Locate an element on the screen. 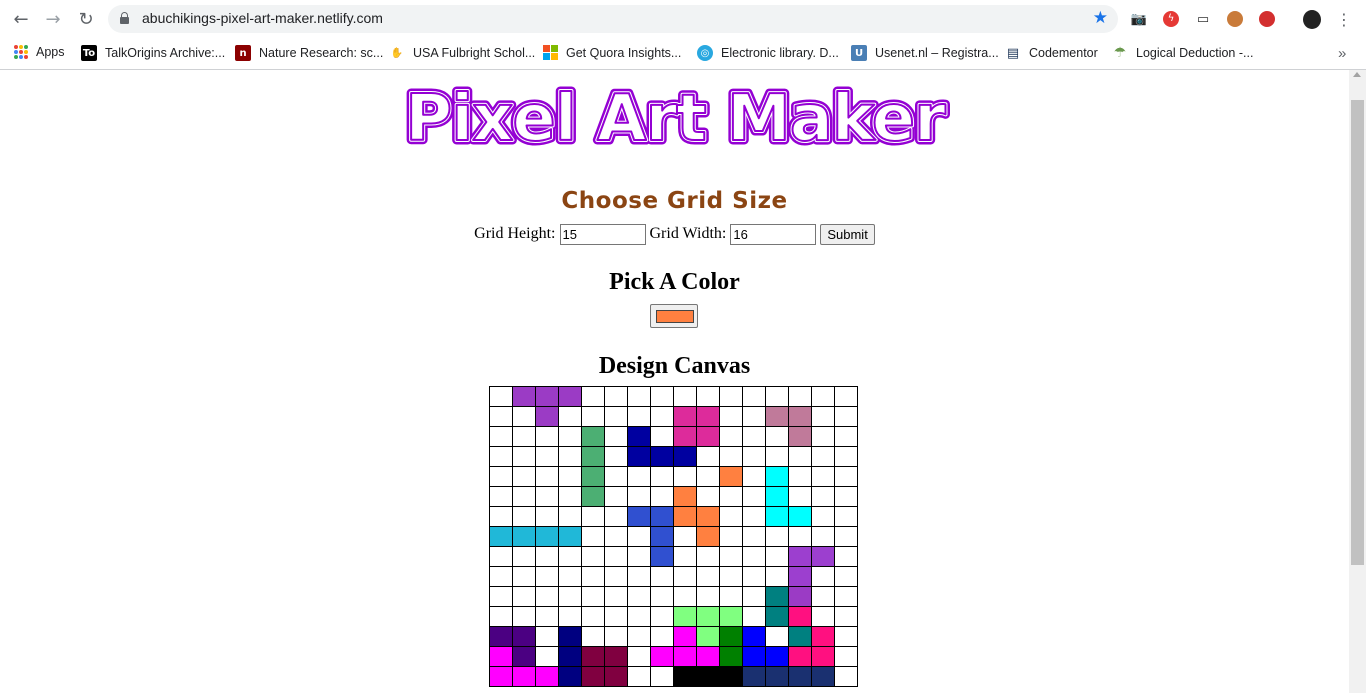 This screenshot has width=1366, height=693. menu-kebab-icon: ⋮ is located at coordinates (1344, 19).